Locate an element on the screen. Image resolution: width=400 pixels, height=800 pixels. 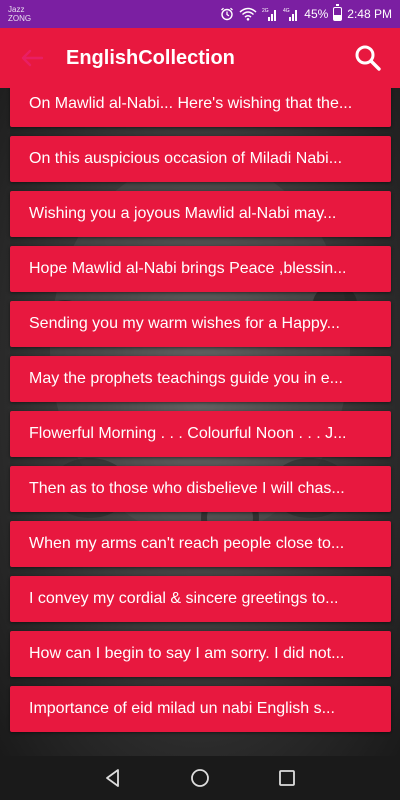
back-arrow-icon is located at coordinates (32, 58).